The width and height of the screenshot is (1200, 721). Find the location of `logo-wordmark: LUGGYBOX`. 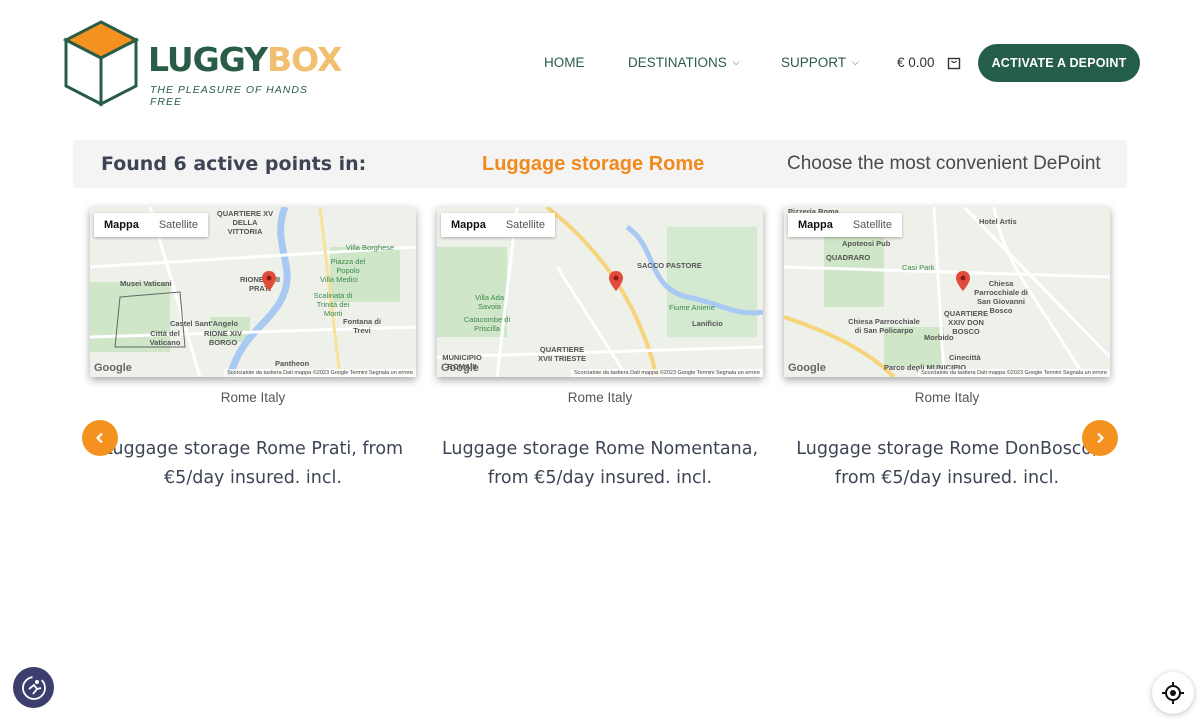

logo-wordmark: LUGGYBOX is located at coordinates (245, 59).